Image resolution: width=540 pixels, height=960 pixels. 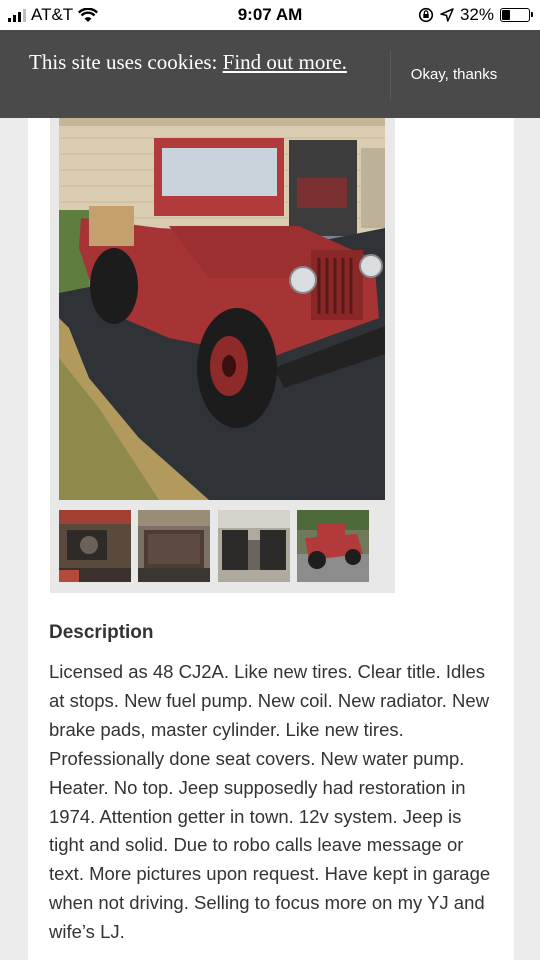 I want to click on battery-level, so click(x=506, y=15).